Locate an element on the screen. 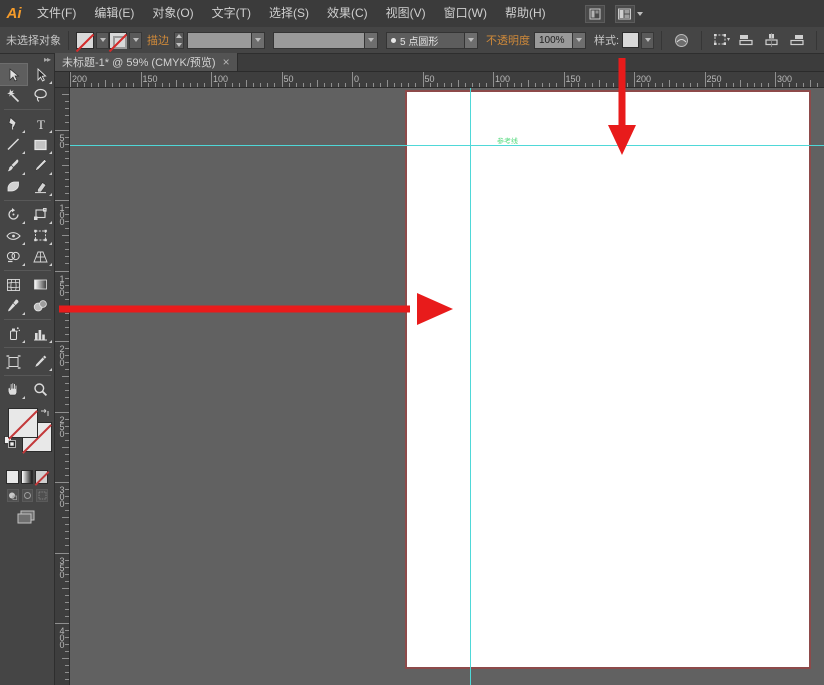  change-screen-mode-button is located at coordinates (27, 519).